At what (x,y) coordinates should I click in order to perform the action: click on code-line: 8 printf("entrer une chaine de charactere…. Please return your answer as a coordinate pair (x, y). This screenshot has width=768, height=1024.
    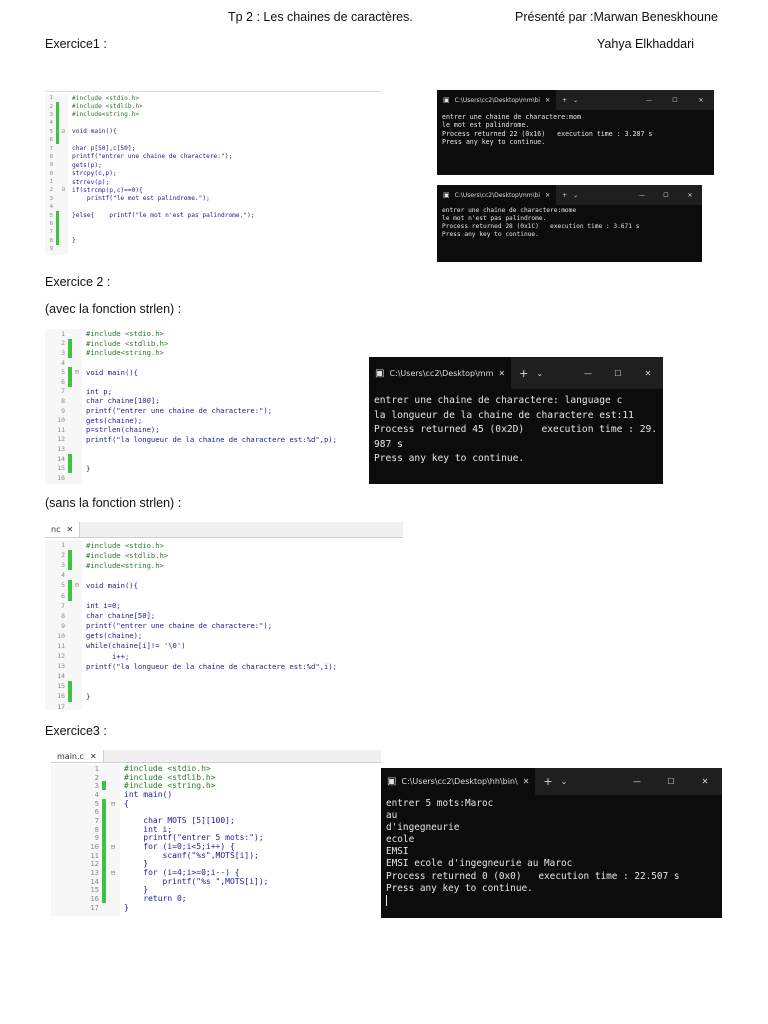
    Looking at the image, I should click on (213, 157).